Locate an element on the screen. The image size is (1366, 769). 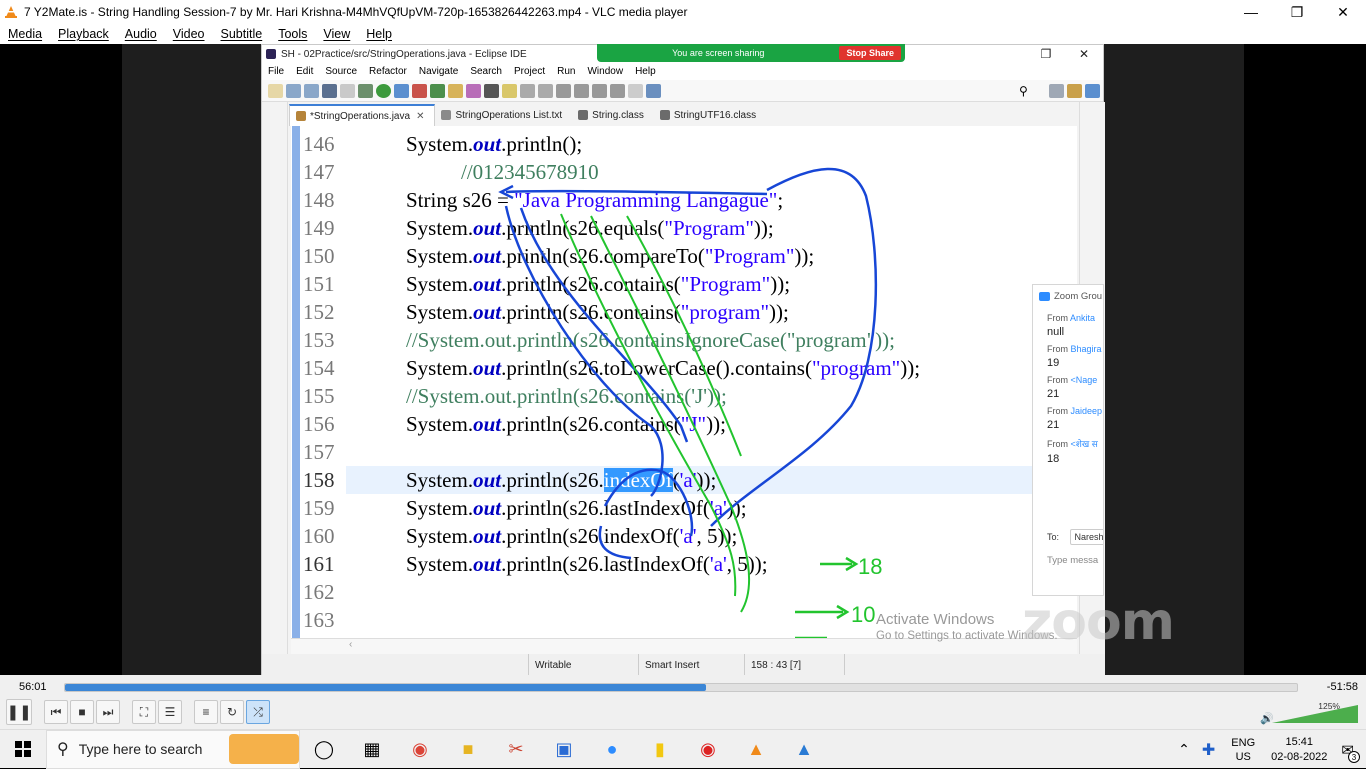
pause-button: ❚❚ is located at coordinates (19, 712).